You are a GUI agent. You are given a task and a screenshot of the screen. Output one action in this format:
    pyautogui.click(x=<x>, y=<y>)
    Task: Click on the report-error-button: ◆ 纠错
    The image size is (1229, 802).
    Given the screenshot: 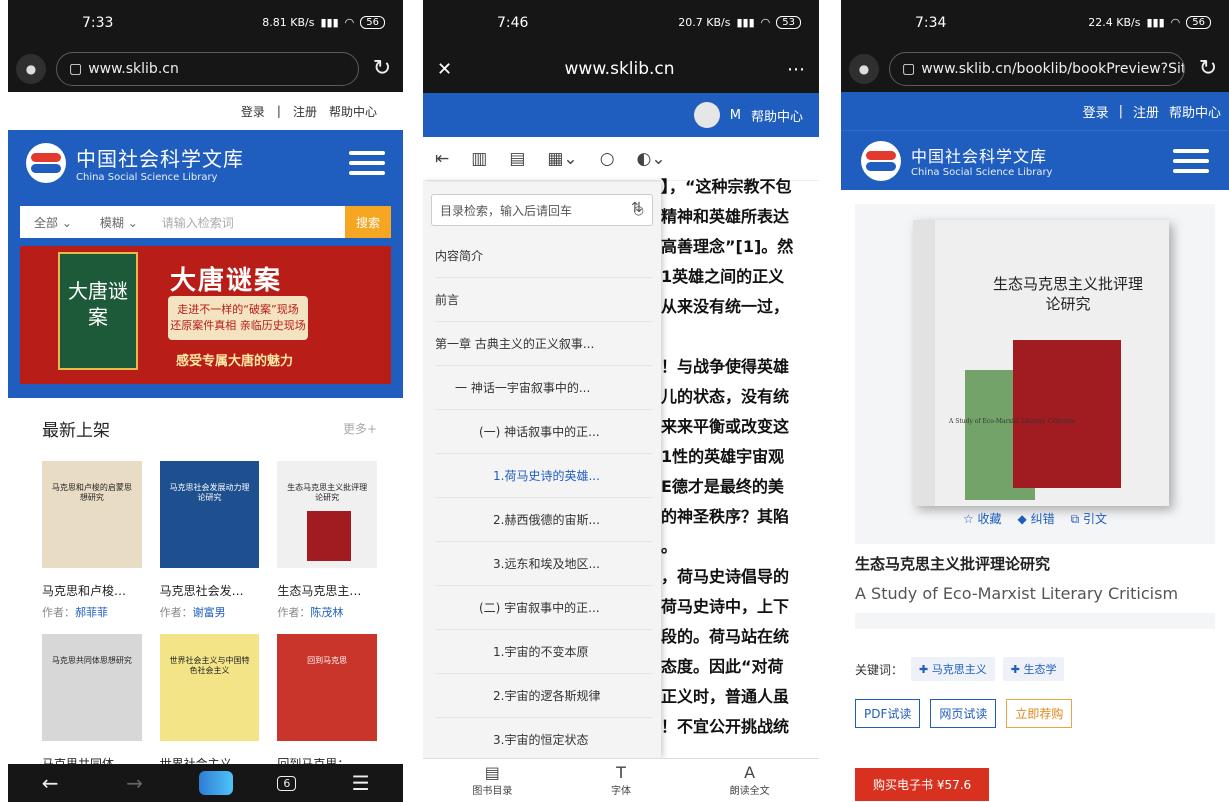 What is the action you would take?
    pyautogui.click(x=1036, y=518)
    